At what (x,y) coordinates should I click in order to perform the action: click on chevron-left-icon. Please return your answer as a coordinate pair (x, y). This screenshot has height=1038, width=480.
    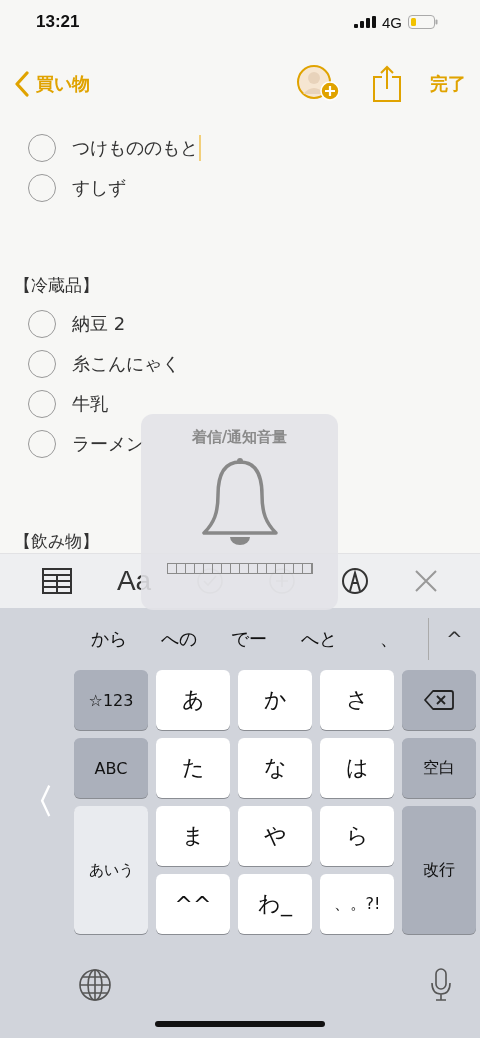
    Looking at the image, I should click on (22, 84).